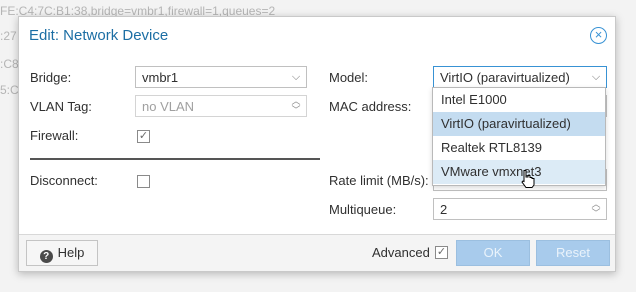 Image resolution: width=636 pixels, height=292 pixels. I want to click on vlan-tag-placeholder: no VLAN, so click(168, 106).